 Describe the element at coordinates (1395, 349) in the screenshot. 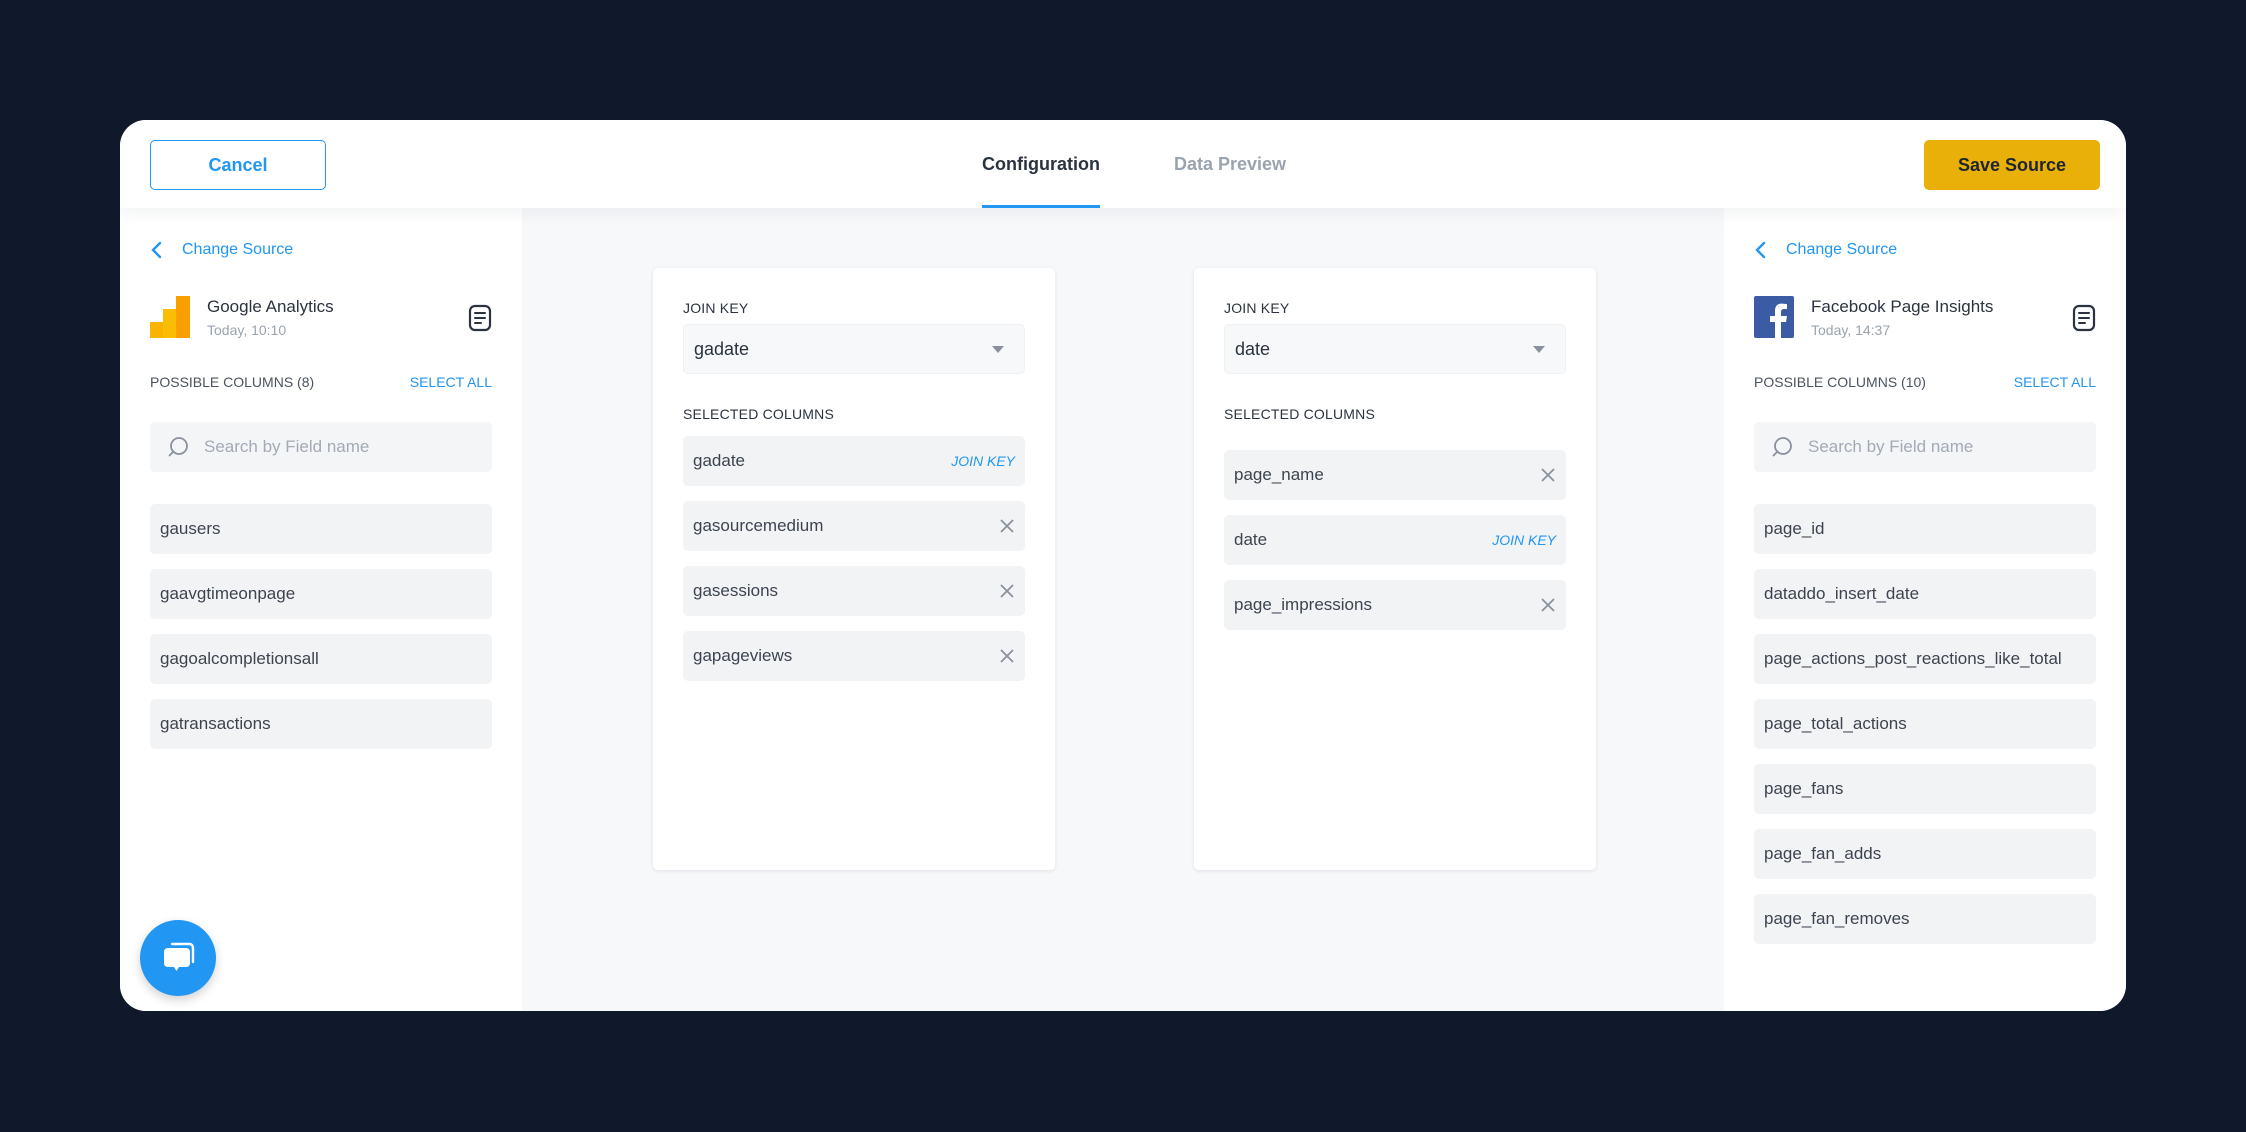

I see `join-key-select: date` at that location.